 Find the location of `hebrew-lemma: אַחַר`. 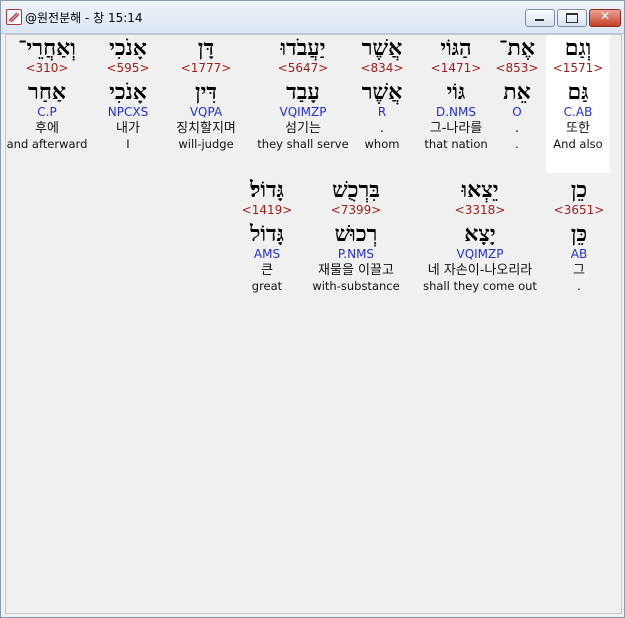

hebrew-lemma: אַחַר is located at coordinates (47, 92).